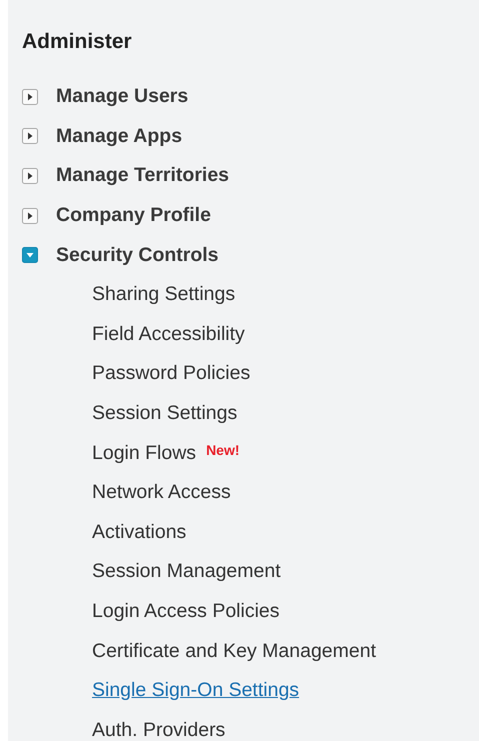 The width and height of the screenshot is (479, 741). I want to click on submenu-item: Login Access Policies, so click(186, 612).